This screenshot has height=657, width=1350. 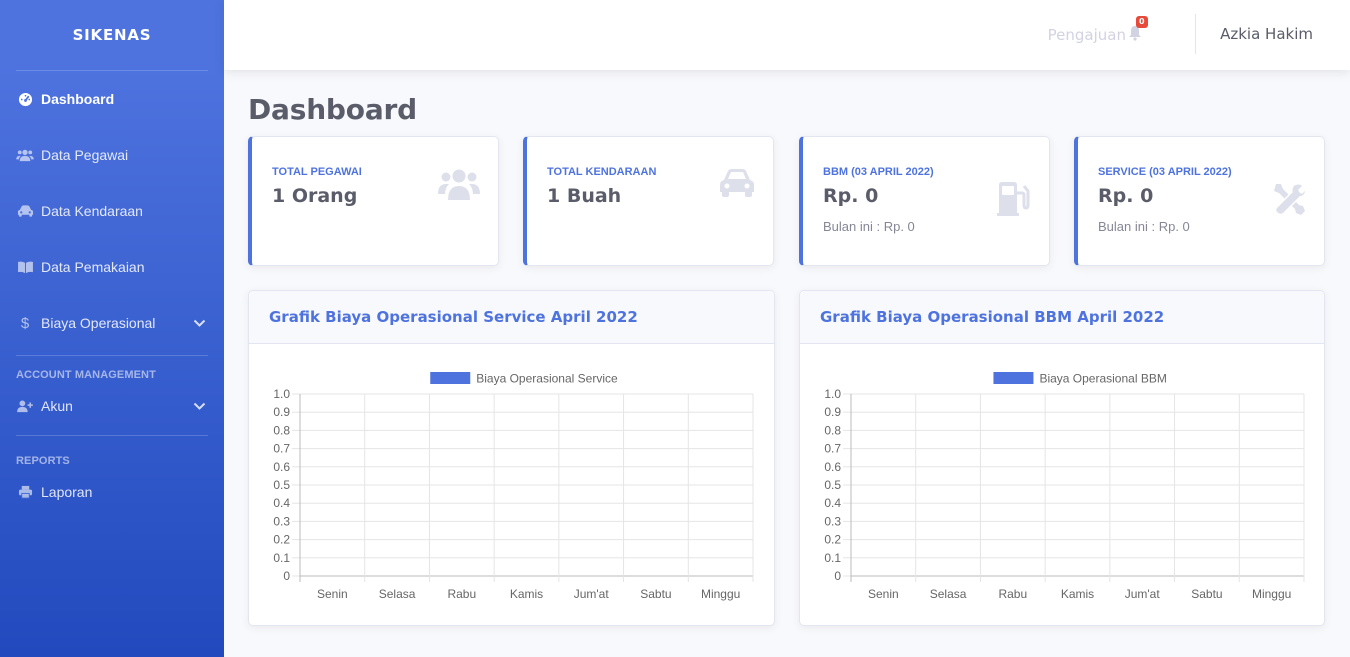 What do you see at coordinates (317, 172) in the screenshot?
I see `card-label: TOTAL PEGAWAI` at bounding box center [317, 172].